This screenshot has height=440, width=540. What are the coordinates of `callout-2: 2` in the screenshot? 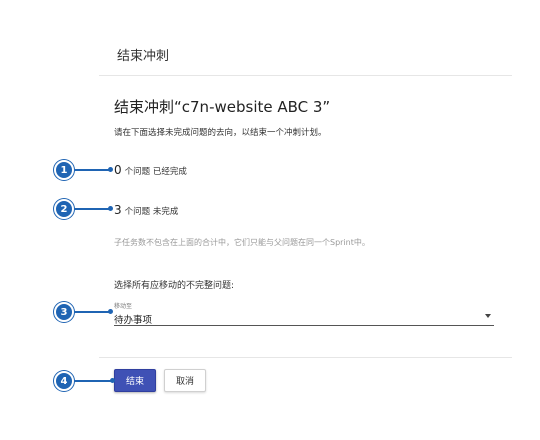 It's located at (64, 209).